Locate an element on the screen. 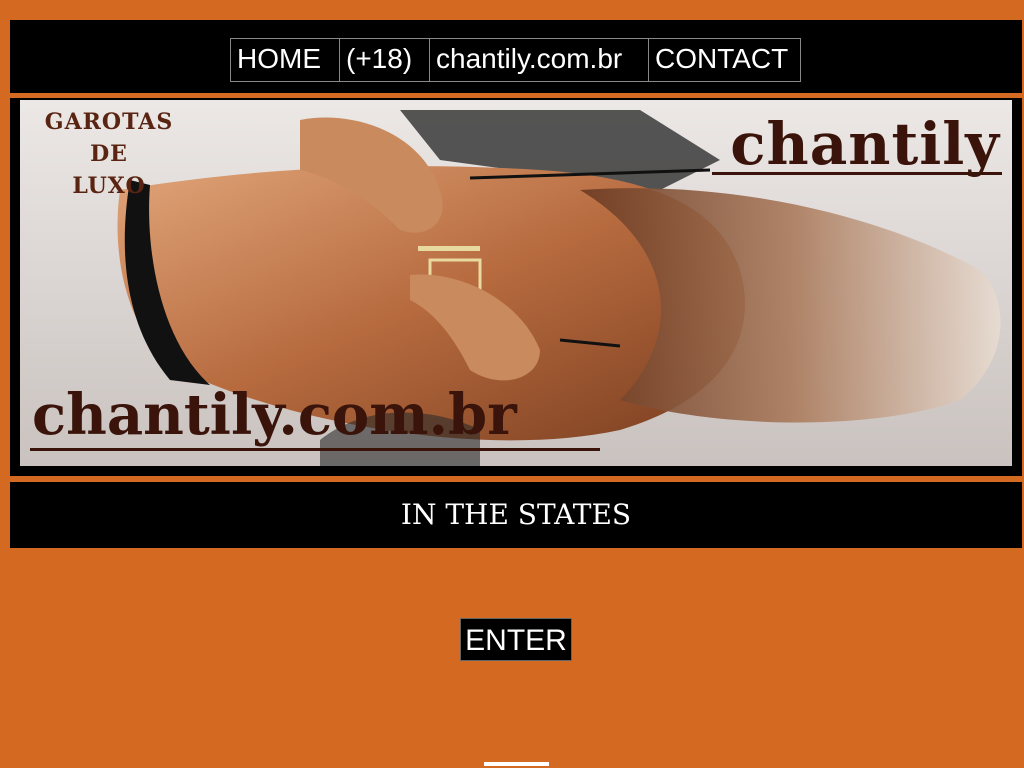 Image resolution: width=1024 pixels, height=768 pixels. brand-underline-top is located at coordinates (857, 173).